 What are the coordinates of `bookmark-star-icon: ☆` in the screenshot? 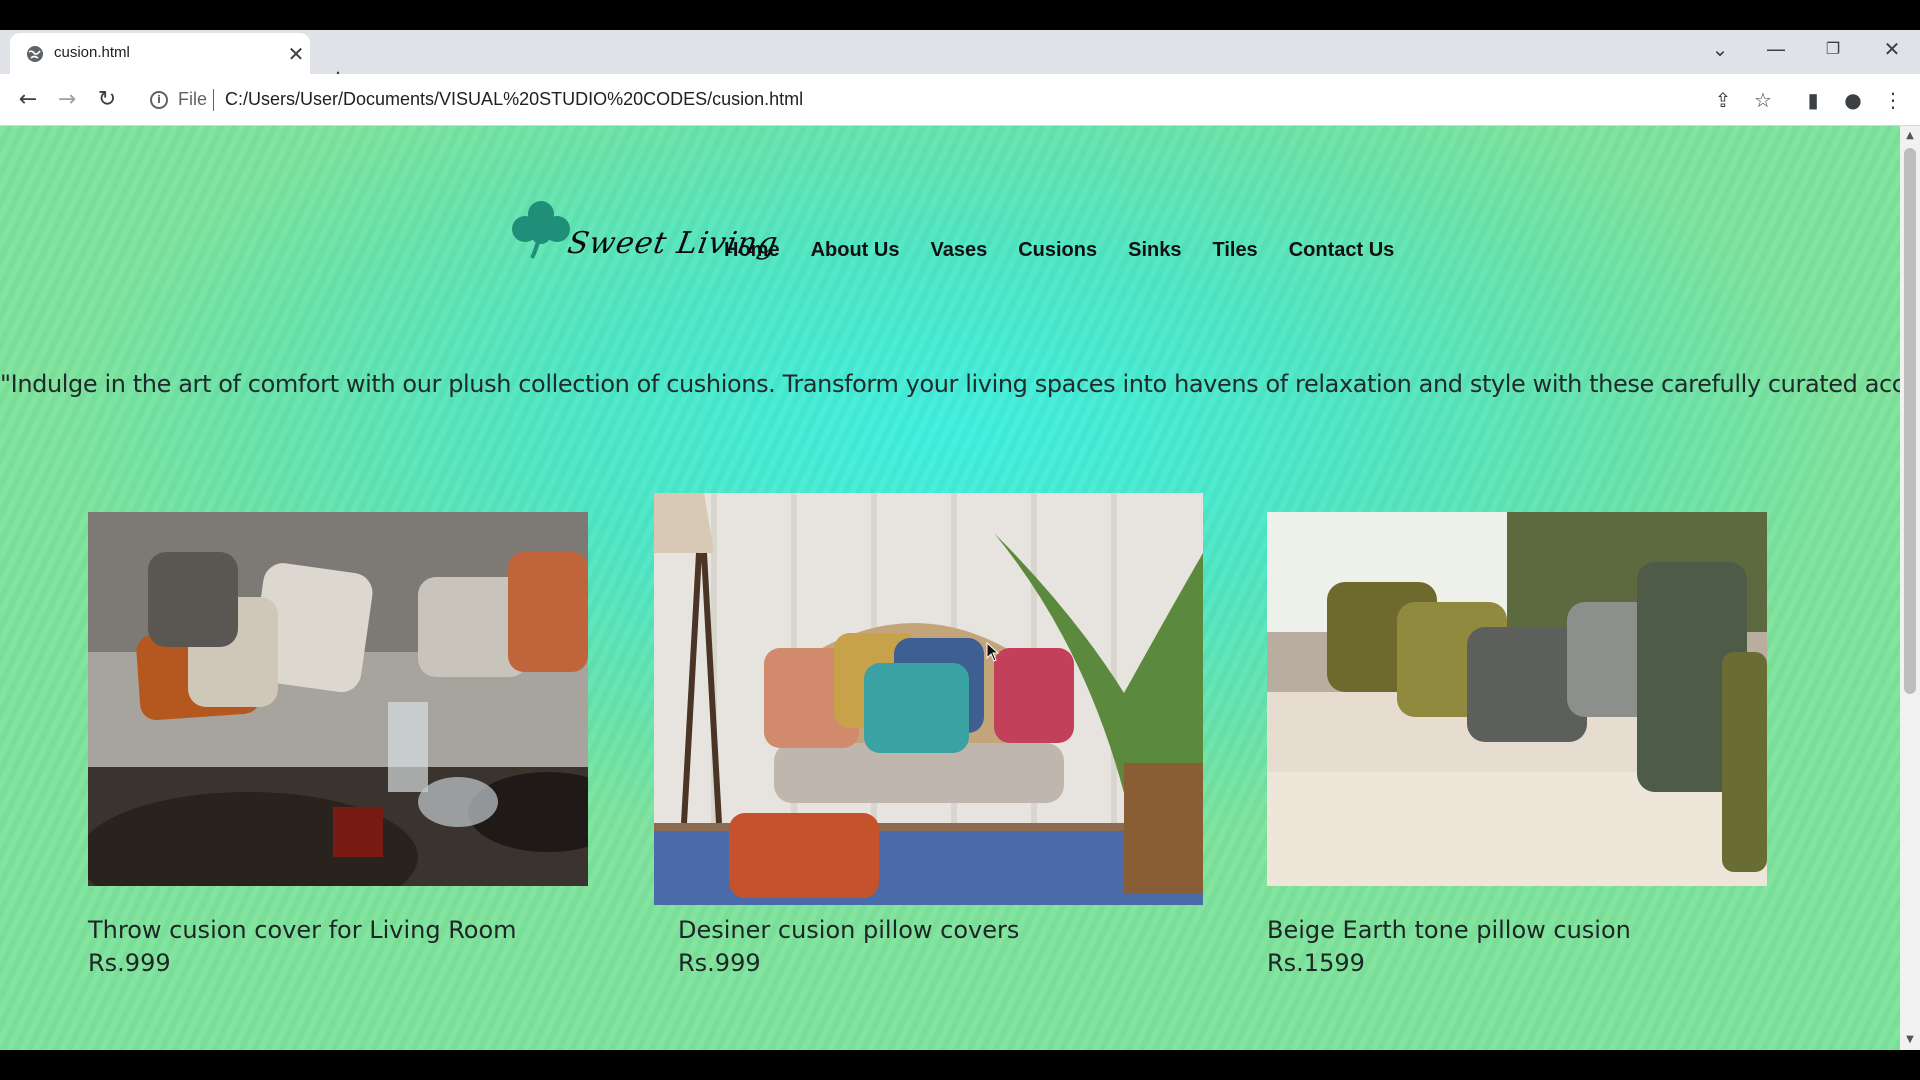 It's located at (1763, 100).